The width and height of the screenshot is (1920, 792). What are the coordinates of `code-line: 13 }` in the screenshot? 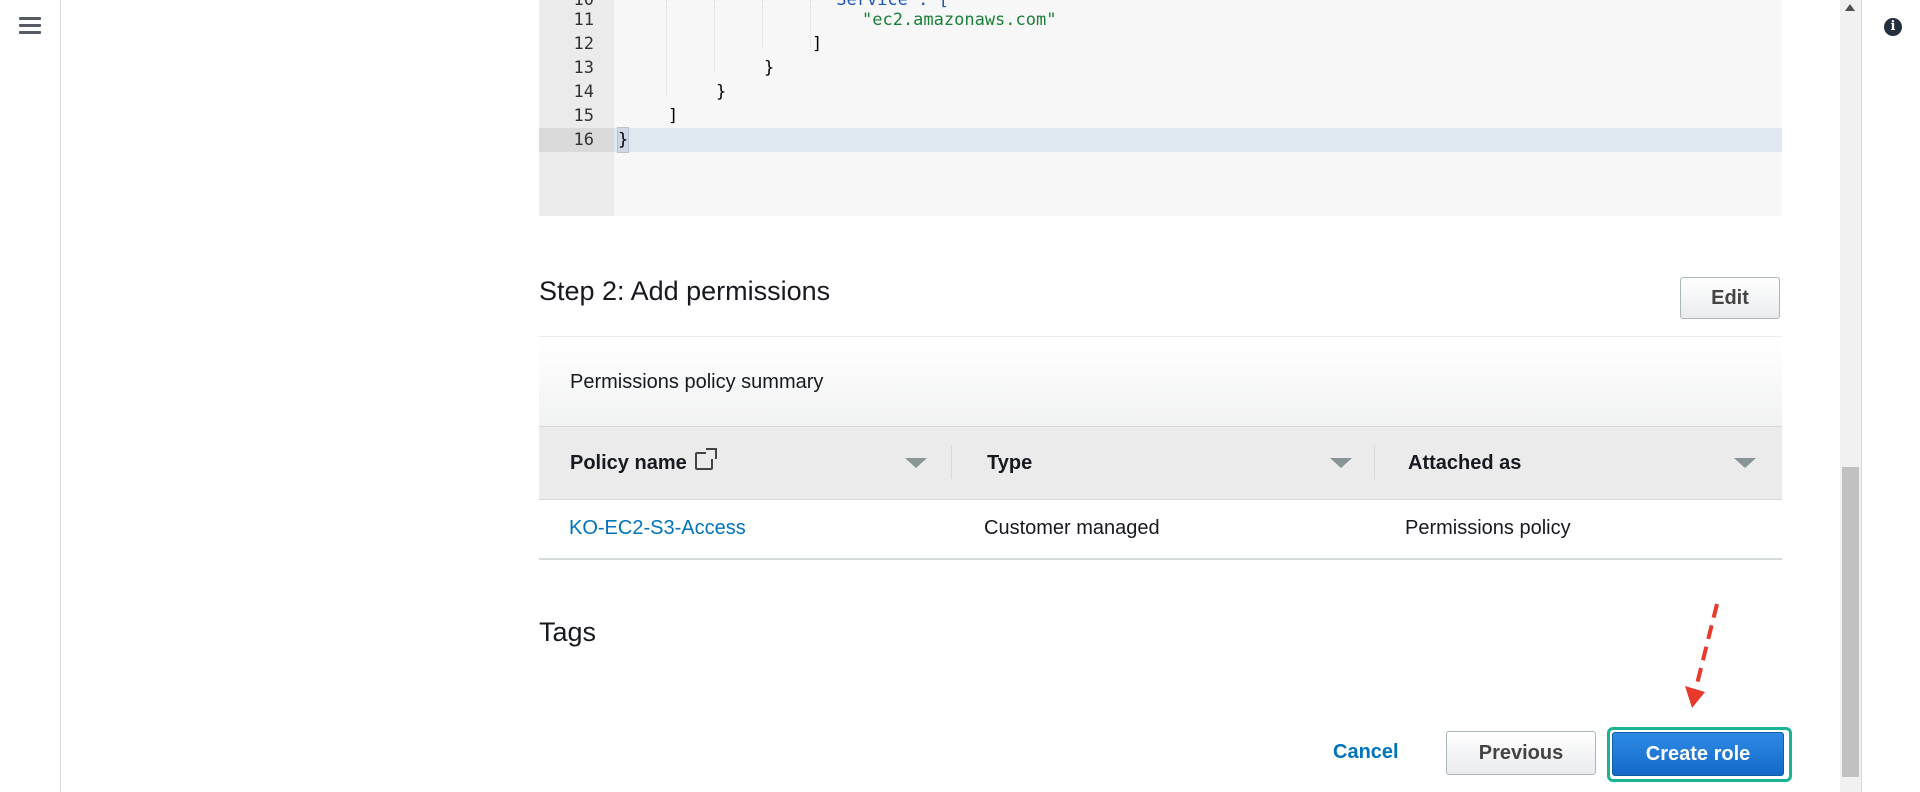 It's located at (1160, 68).